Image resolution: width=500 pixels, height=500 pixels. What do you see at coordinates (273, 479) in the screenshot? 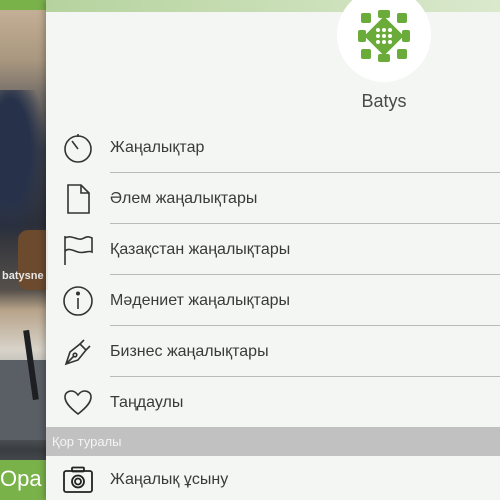
I see `menu-item-submit-news: Жаңалық ұсыну` at bounding box center [273, 479].